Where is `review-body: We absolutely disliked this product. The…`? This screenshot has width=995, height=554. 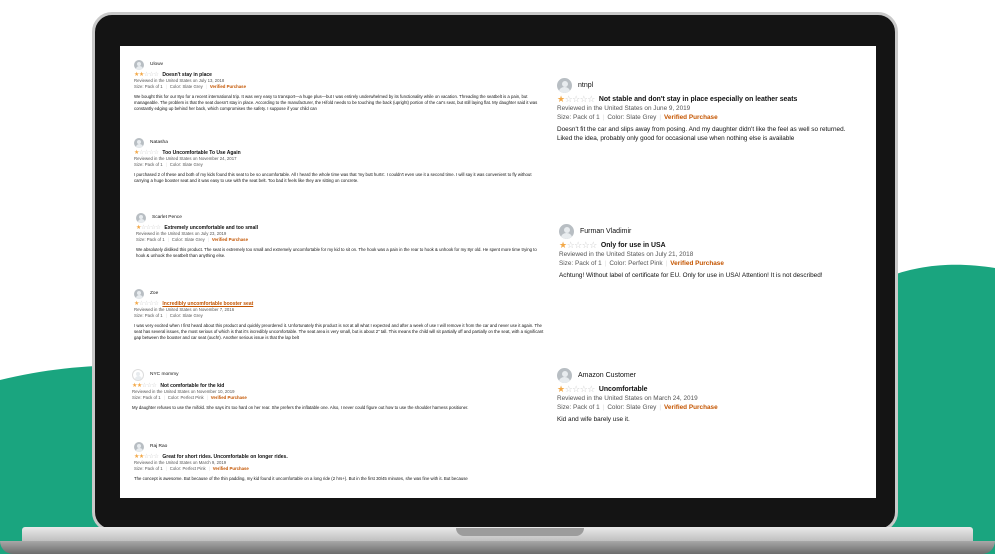
review-body: We absolutely disliked this product. The… is located at coordinates (336, 252).